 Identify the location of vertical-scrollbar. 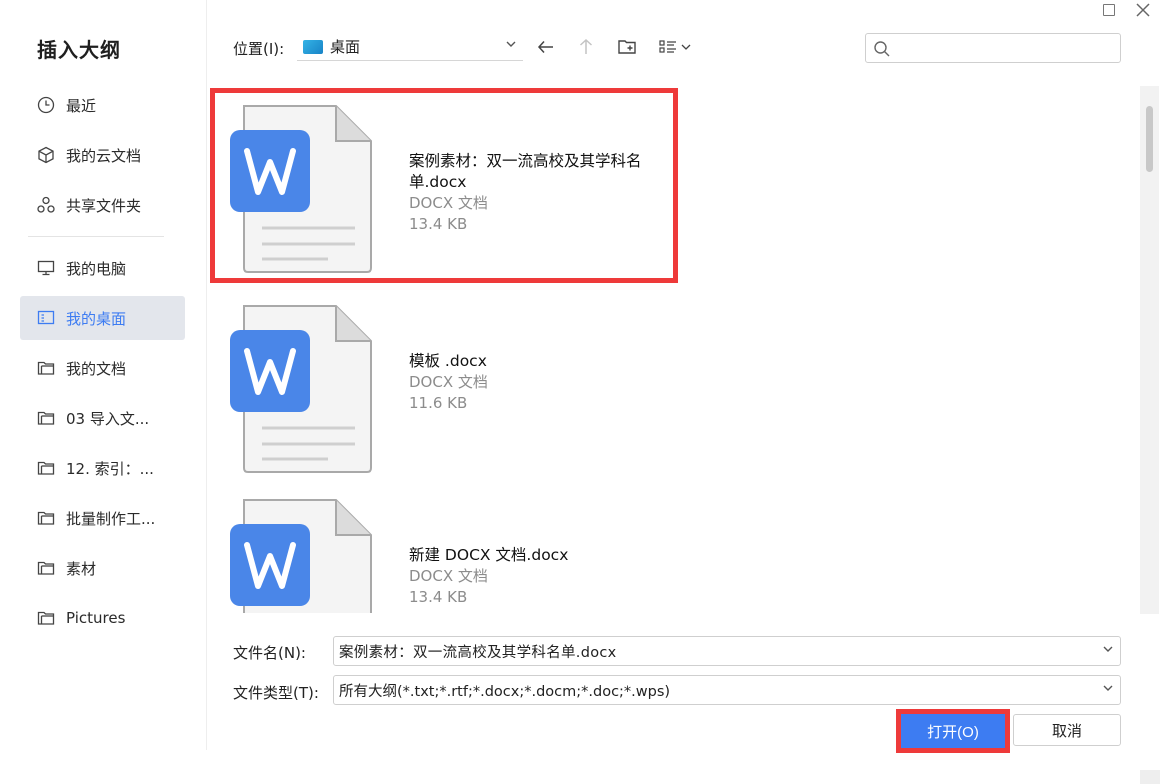
(1149, 350).